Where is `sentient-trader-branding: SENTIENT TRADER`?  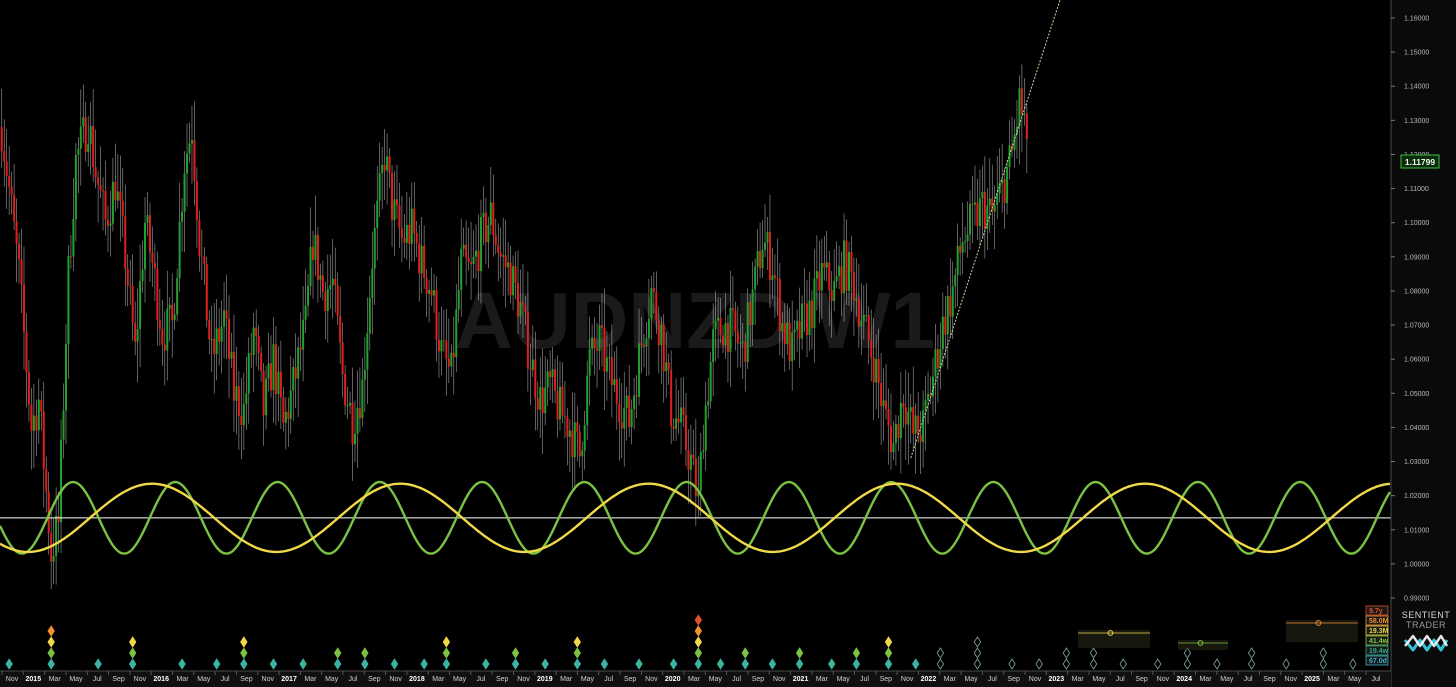
sentient-trader-branding: SENTIENT TRADER is located at coordinates (1426, 632).